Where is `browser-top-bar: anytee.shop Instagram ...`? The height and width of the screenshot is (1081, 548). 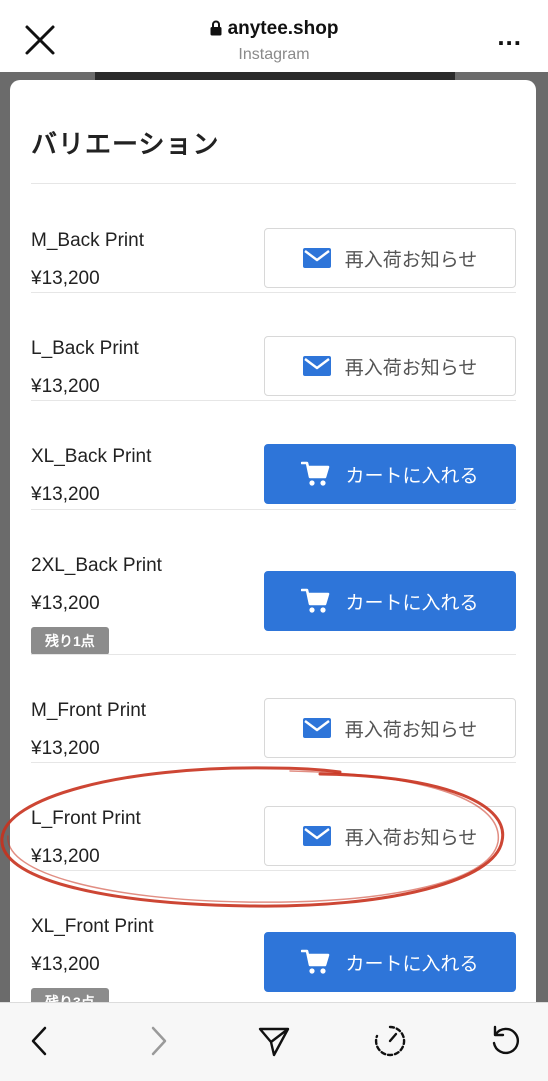 browser-top-bar: anytee.shop Instagram ... is located at coordinates (274, 36).